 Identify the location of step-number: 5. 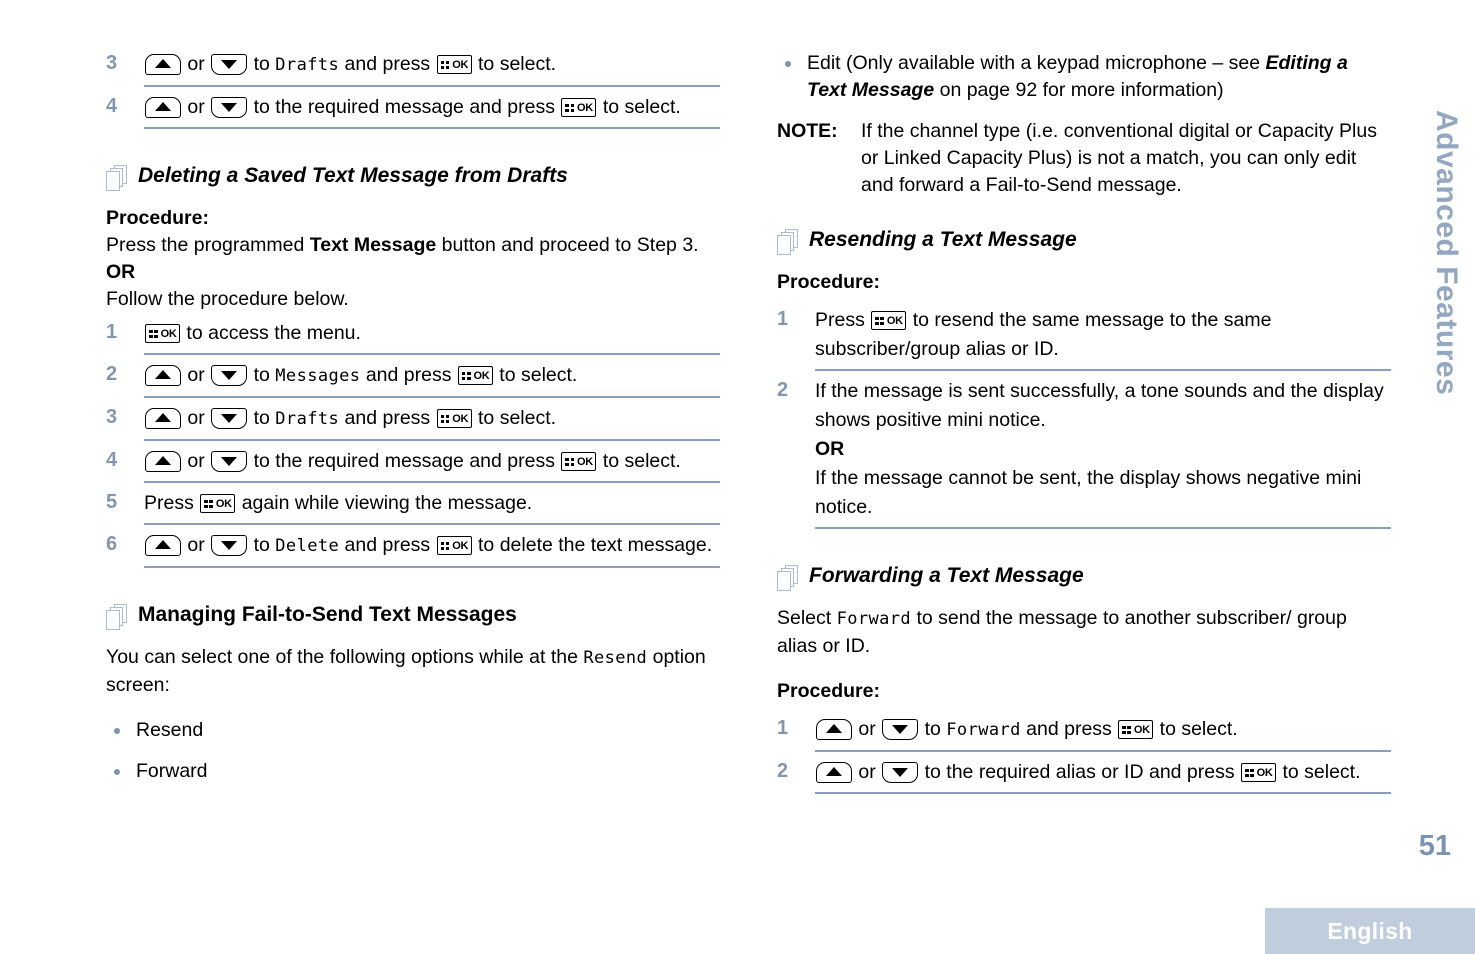
(112, 502).